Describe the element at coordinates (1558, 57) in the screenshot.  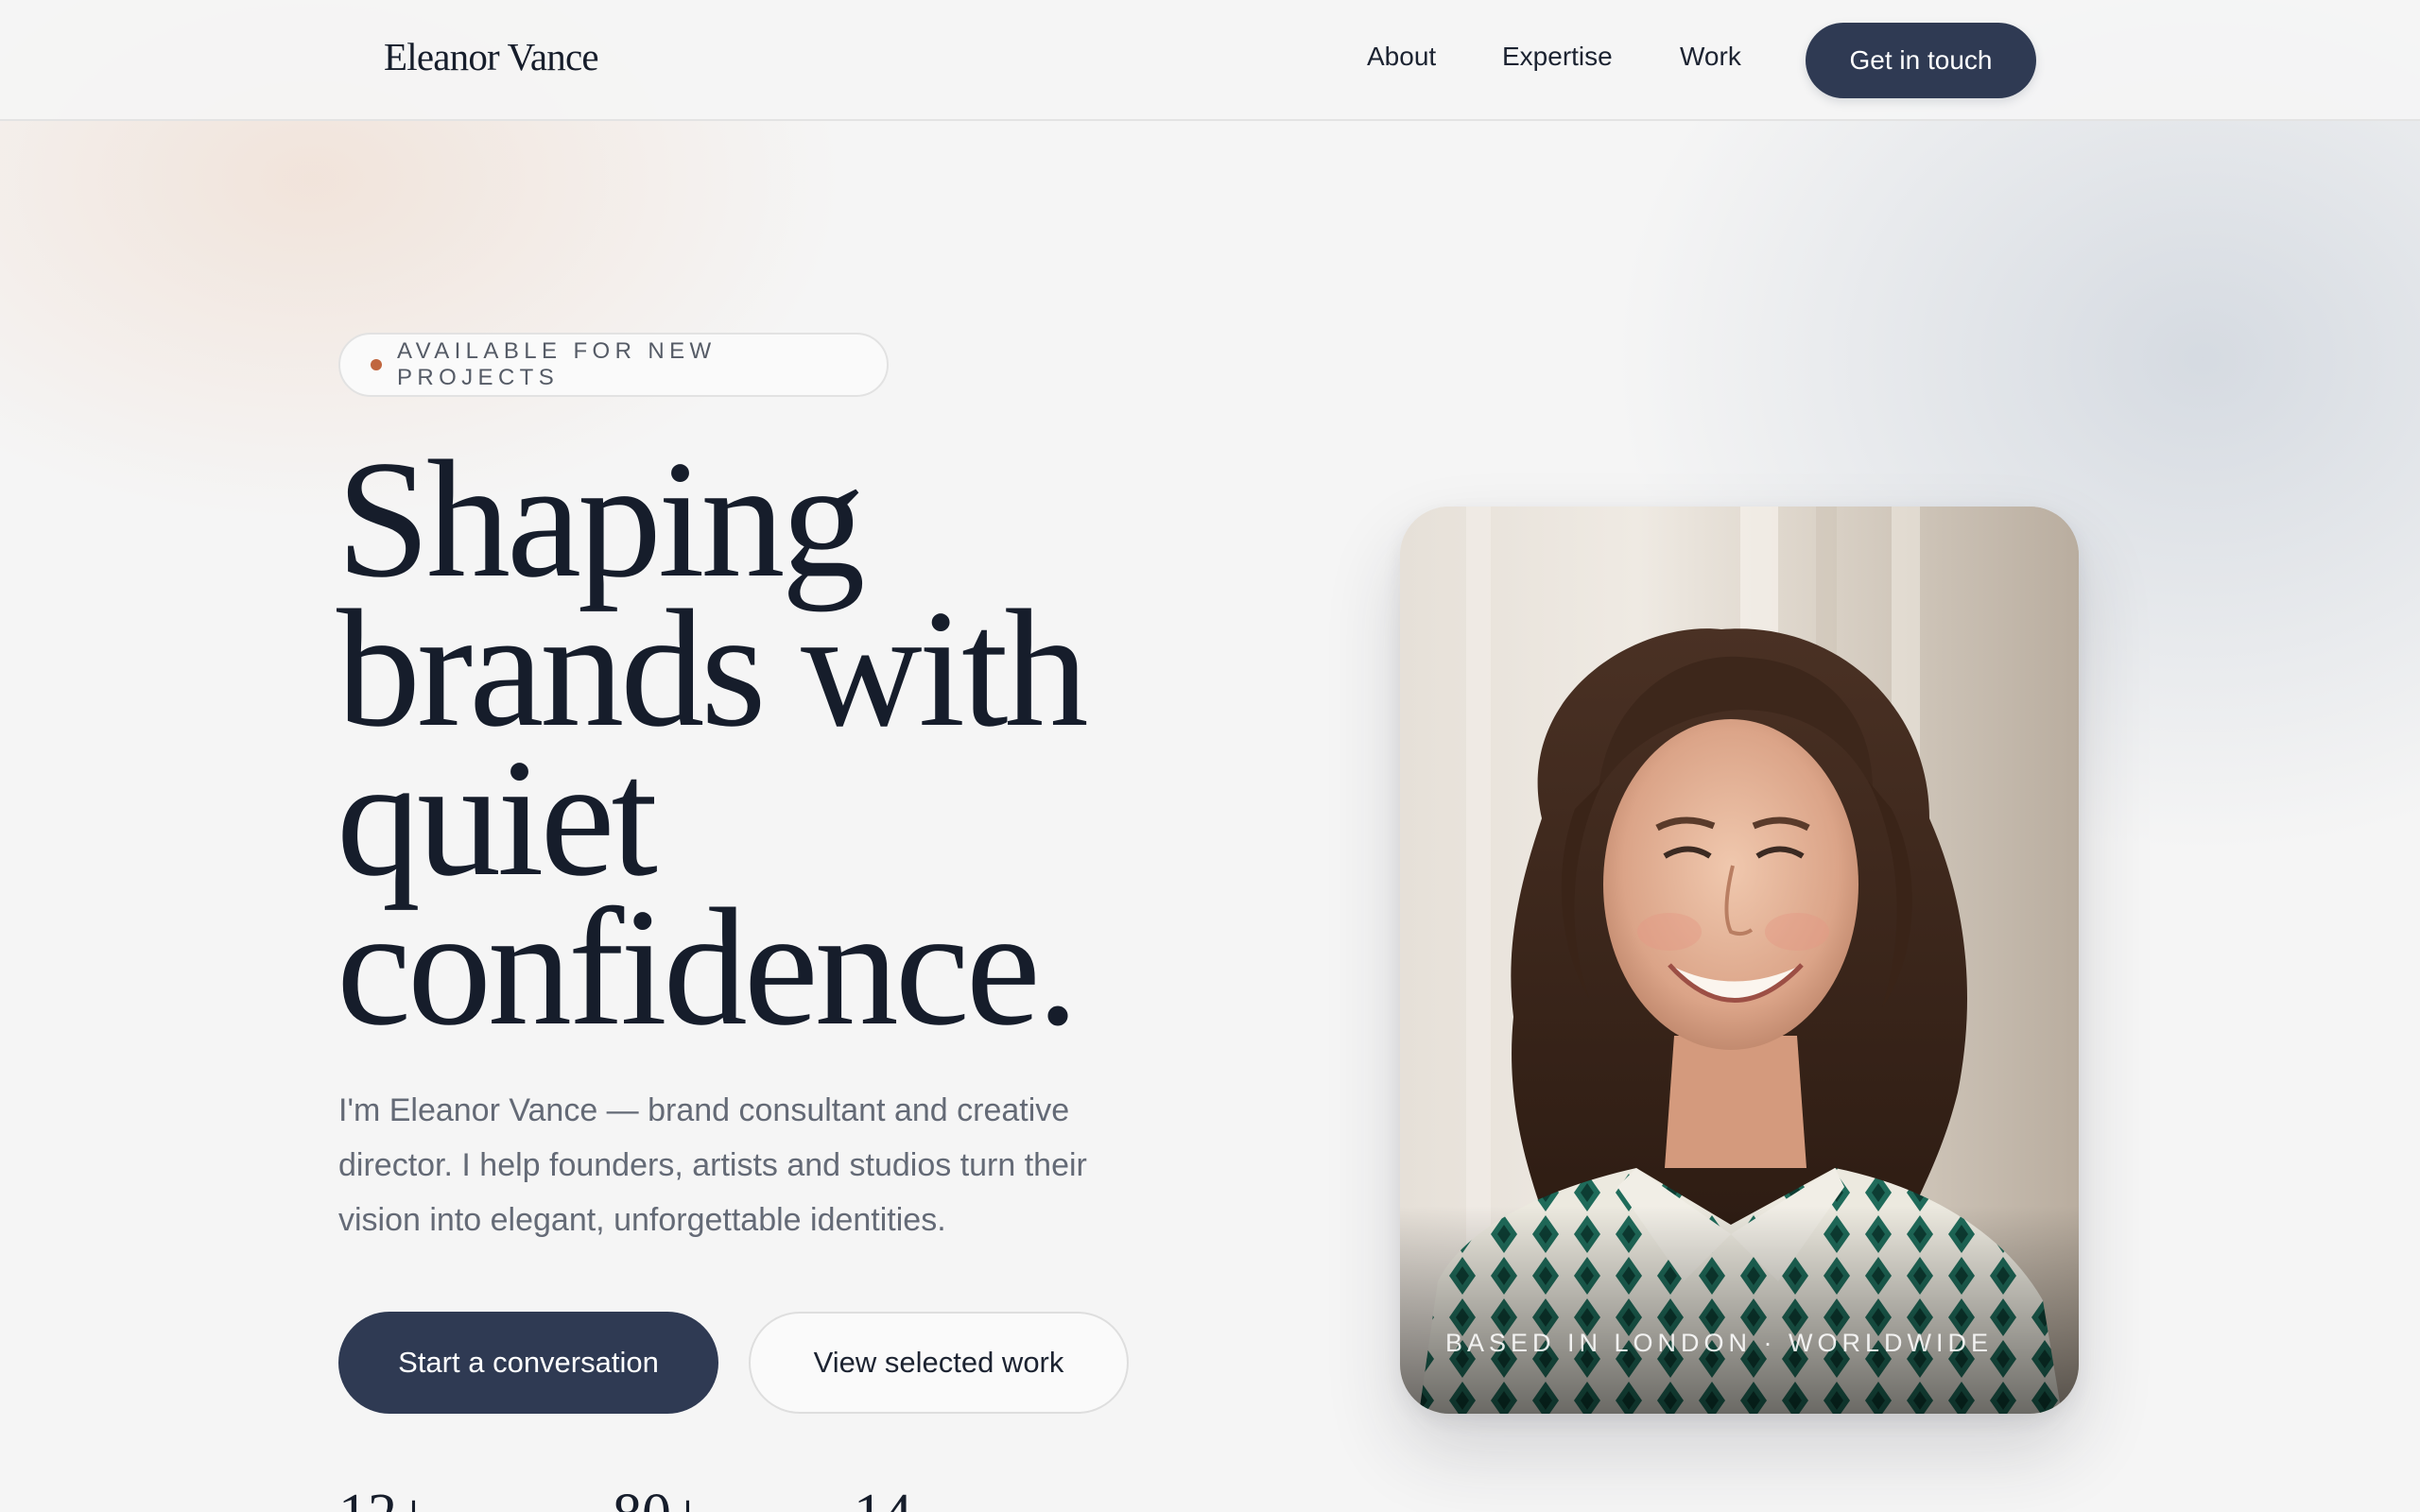
I see `nav-link-expertise: Expertise` at that location.